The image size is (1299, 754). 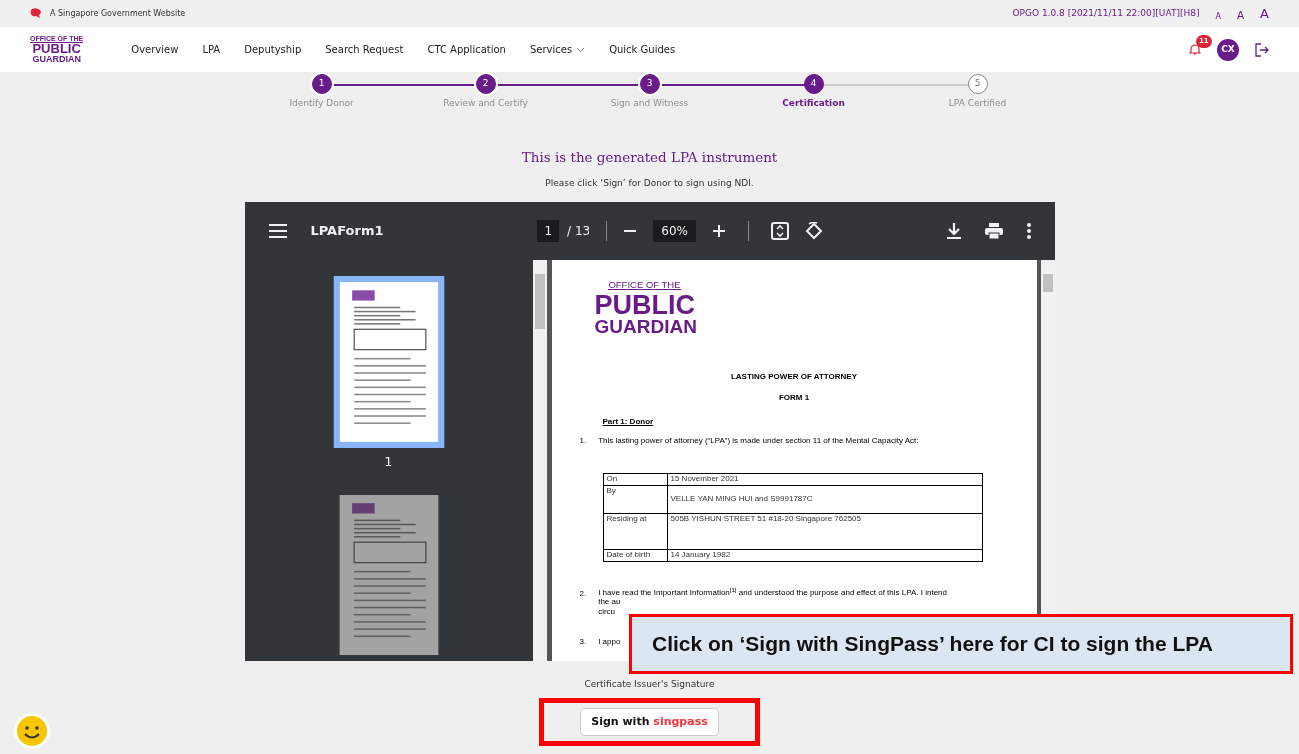 What do you see at coordinates (609, 641) in the screenshot?
I see `document-text: I appo` at bounding box center [609, 641].